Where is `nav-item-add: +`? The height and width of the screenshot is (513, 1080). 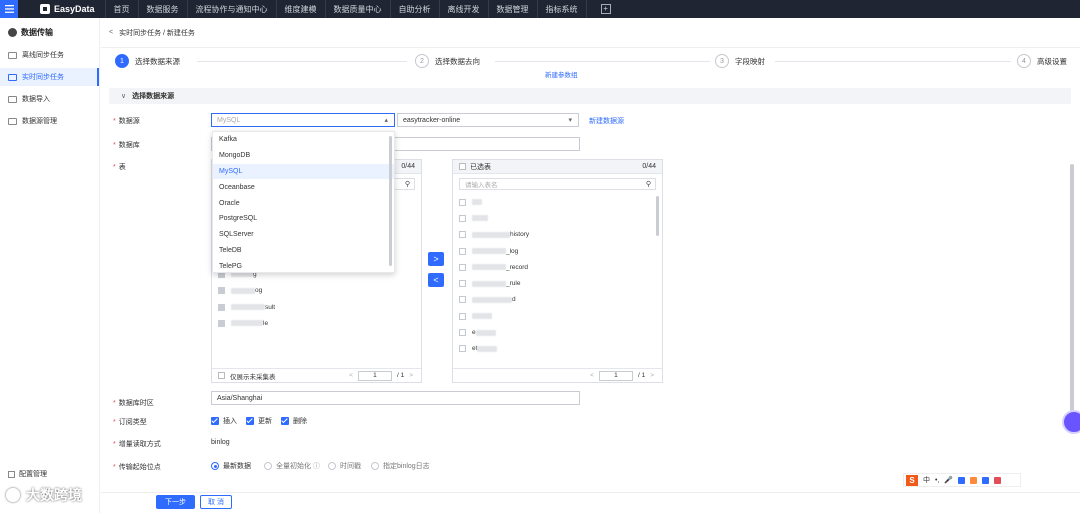
nav-item-add: + is located at coordinates (602, 9).